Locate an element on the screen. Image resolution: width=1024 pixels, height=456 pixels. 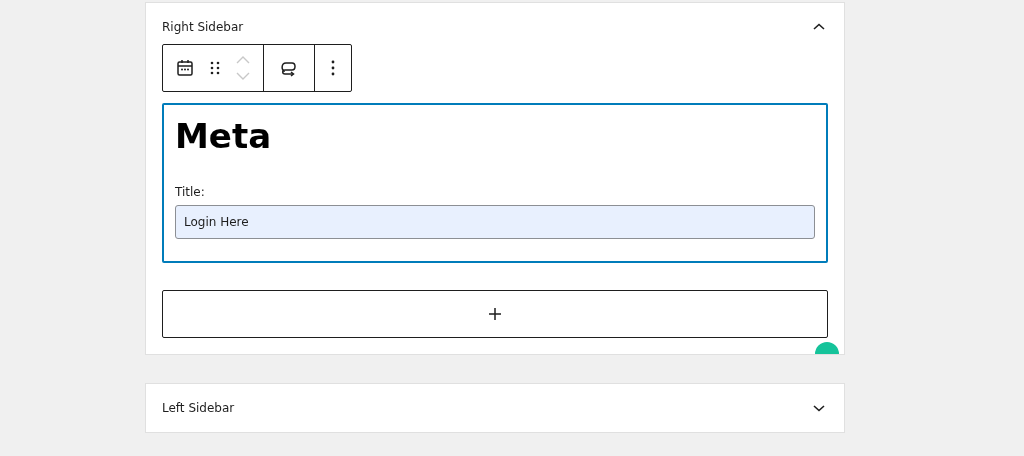
drag-handle-icon is located at coordinates (215, 68).